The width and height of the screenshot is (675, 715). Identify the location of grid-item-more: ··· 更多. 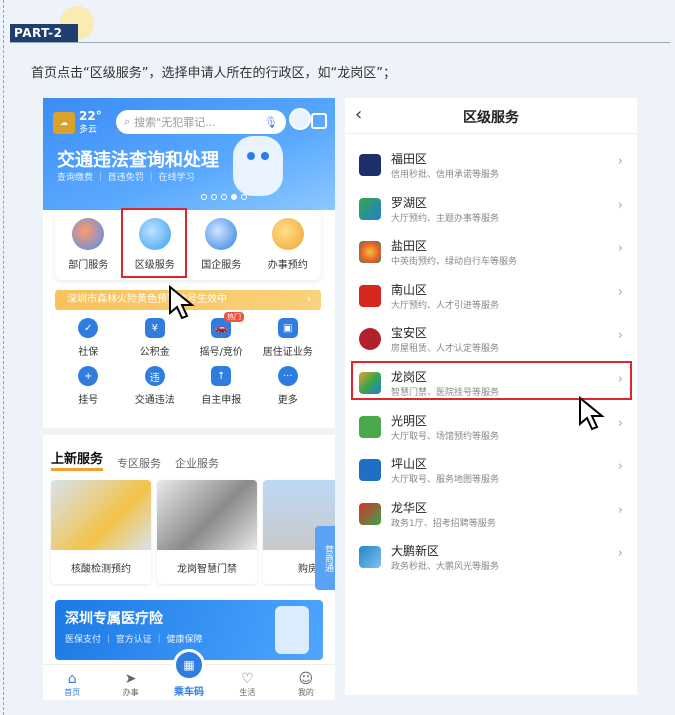
(288, 386).